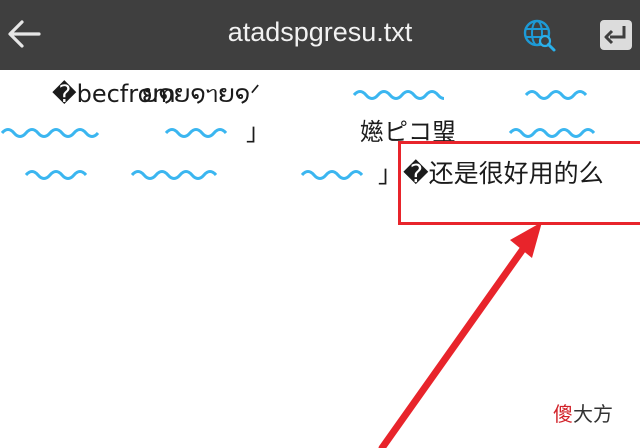 Image resolution: width=640 pixels, height=448 pixels. I want to click on watermark-accent: 傻, so click(563, 414).